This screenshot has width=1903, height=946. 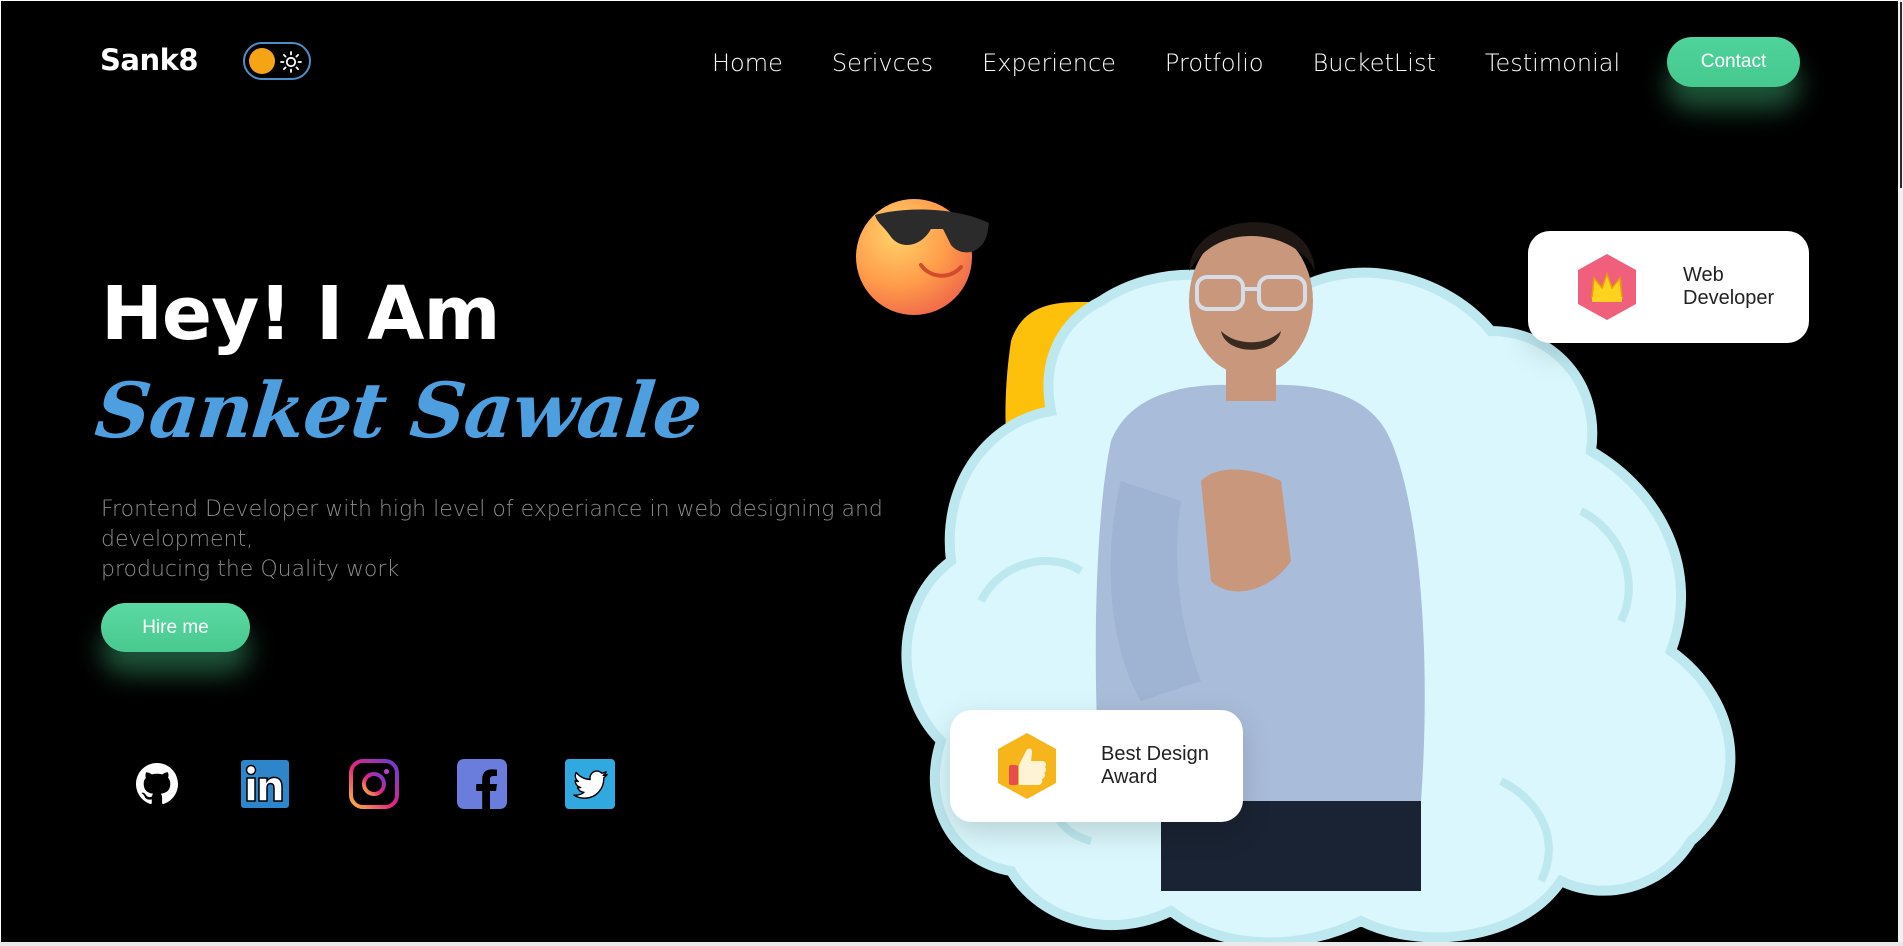 What do you see at coordinates (291, 62) in the screenshot?
I see `sun-icon` at bounding box center [291, 62].